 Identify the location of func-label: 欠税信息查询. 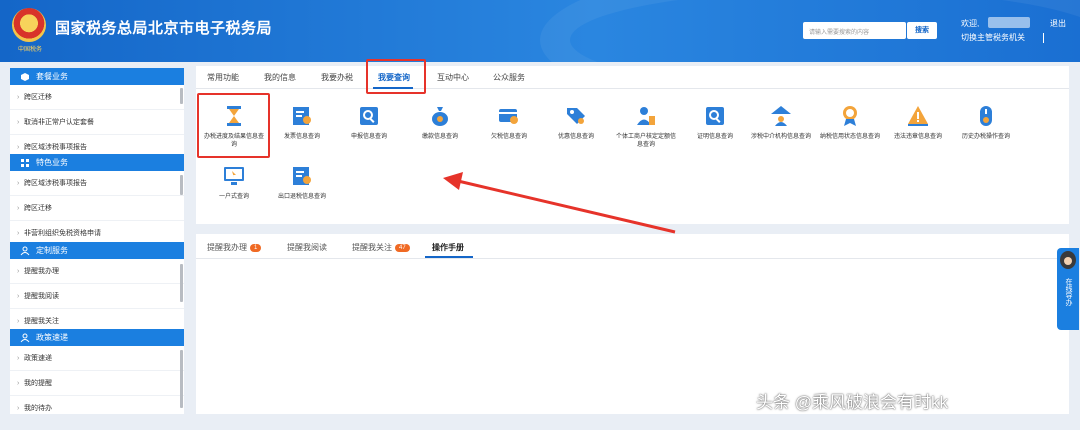
(508, 137).